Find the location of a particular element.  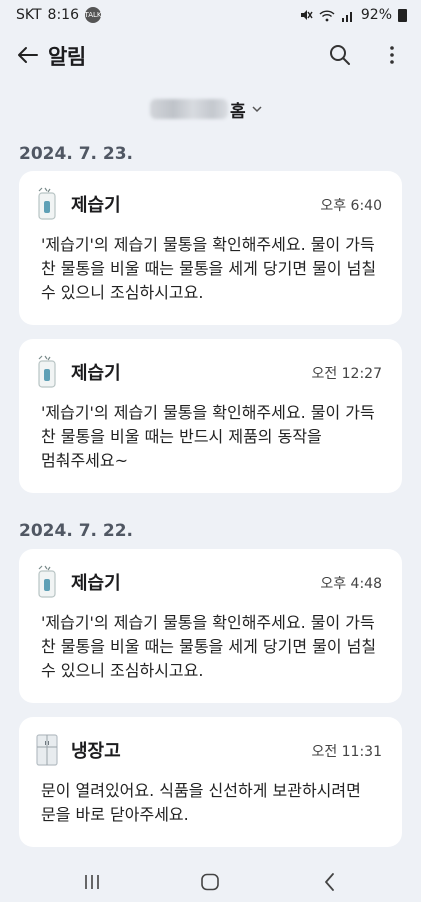

notification-message: 문이 열려있어요. 식품을 신선하게 보관하시려면 문을 바로 닫아주세요. is located at coordinates (201, 802).